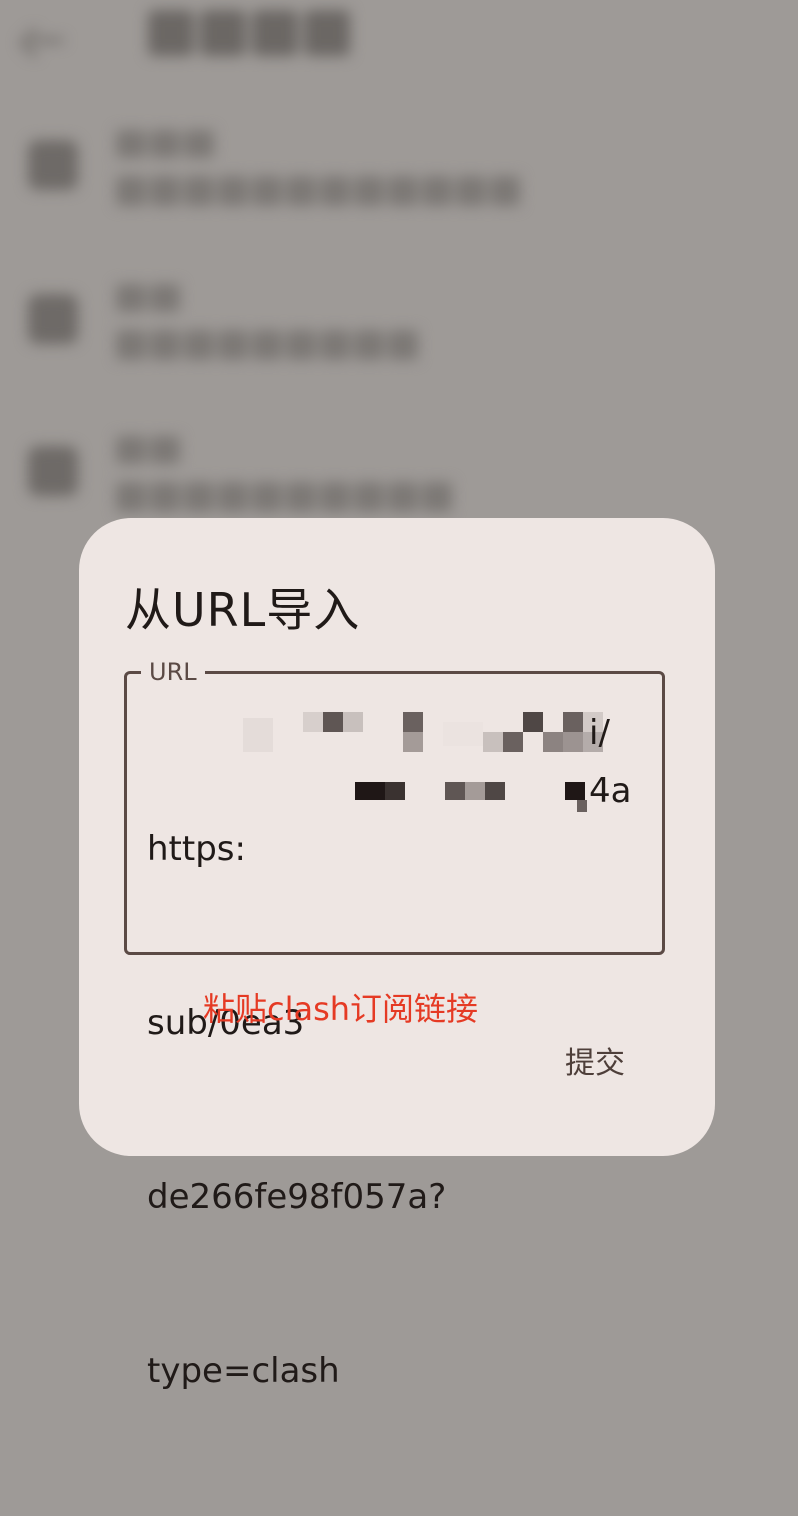 This screenshot has width=798, height=1516. Describe the element at coordinates (297, 1197) in the screenshot. I see `url-line-3: de266fe98f057a?` at that location.